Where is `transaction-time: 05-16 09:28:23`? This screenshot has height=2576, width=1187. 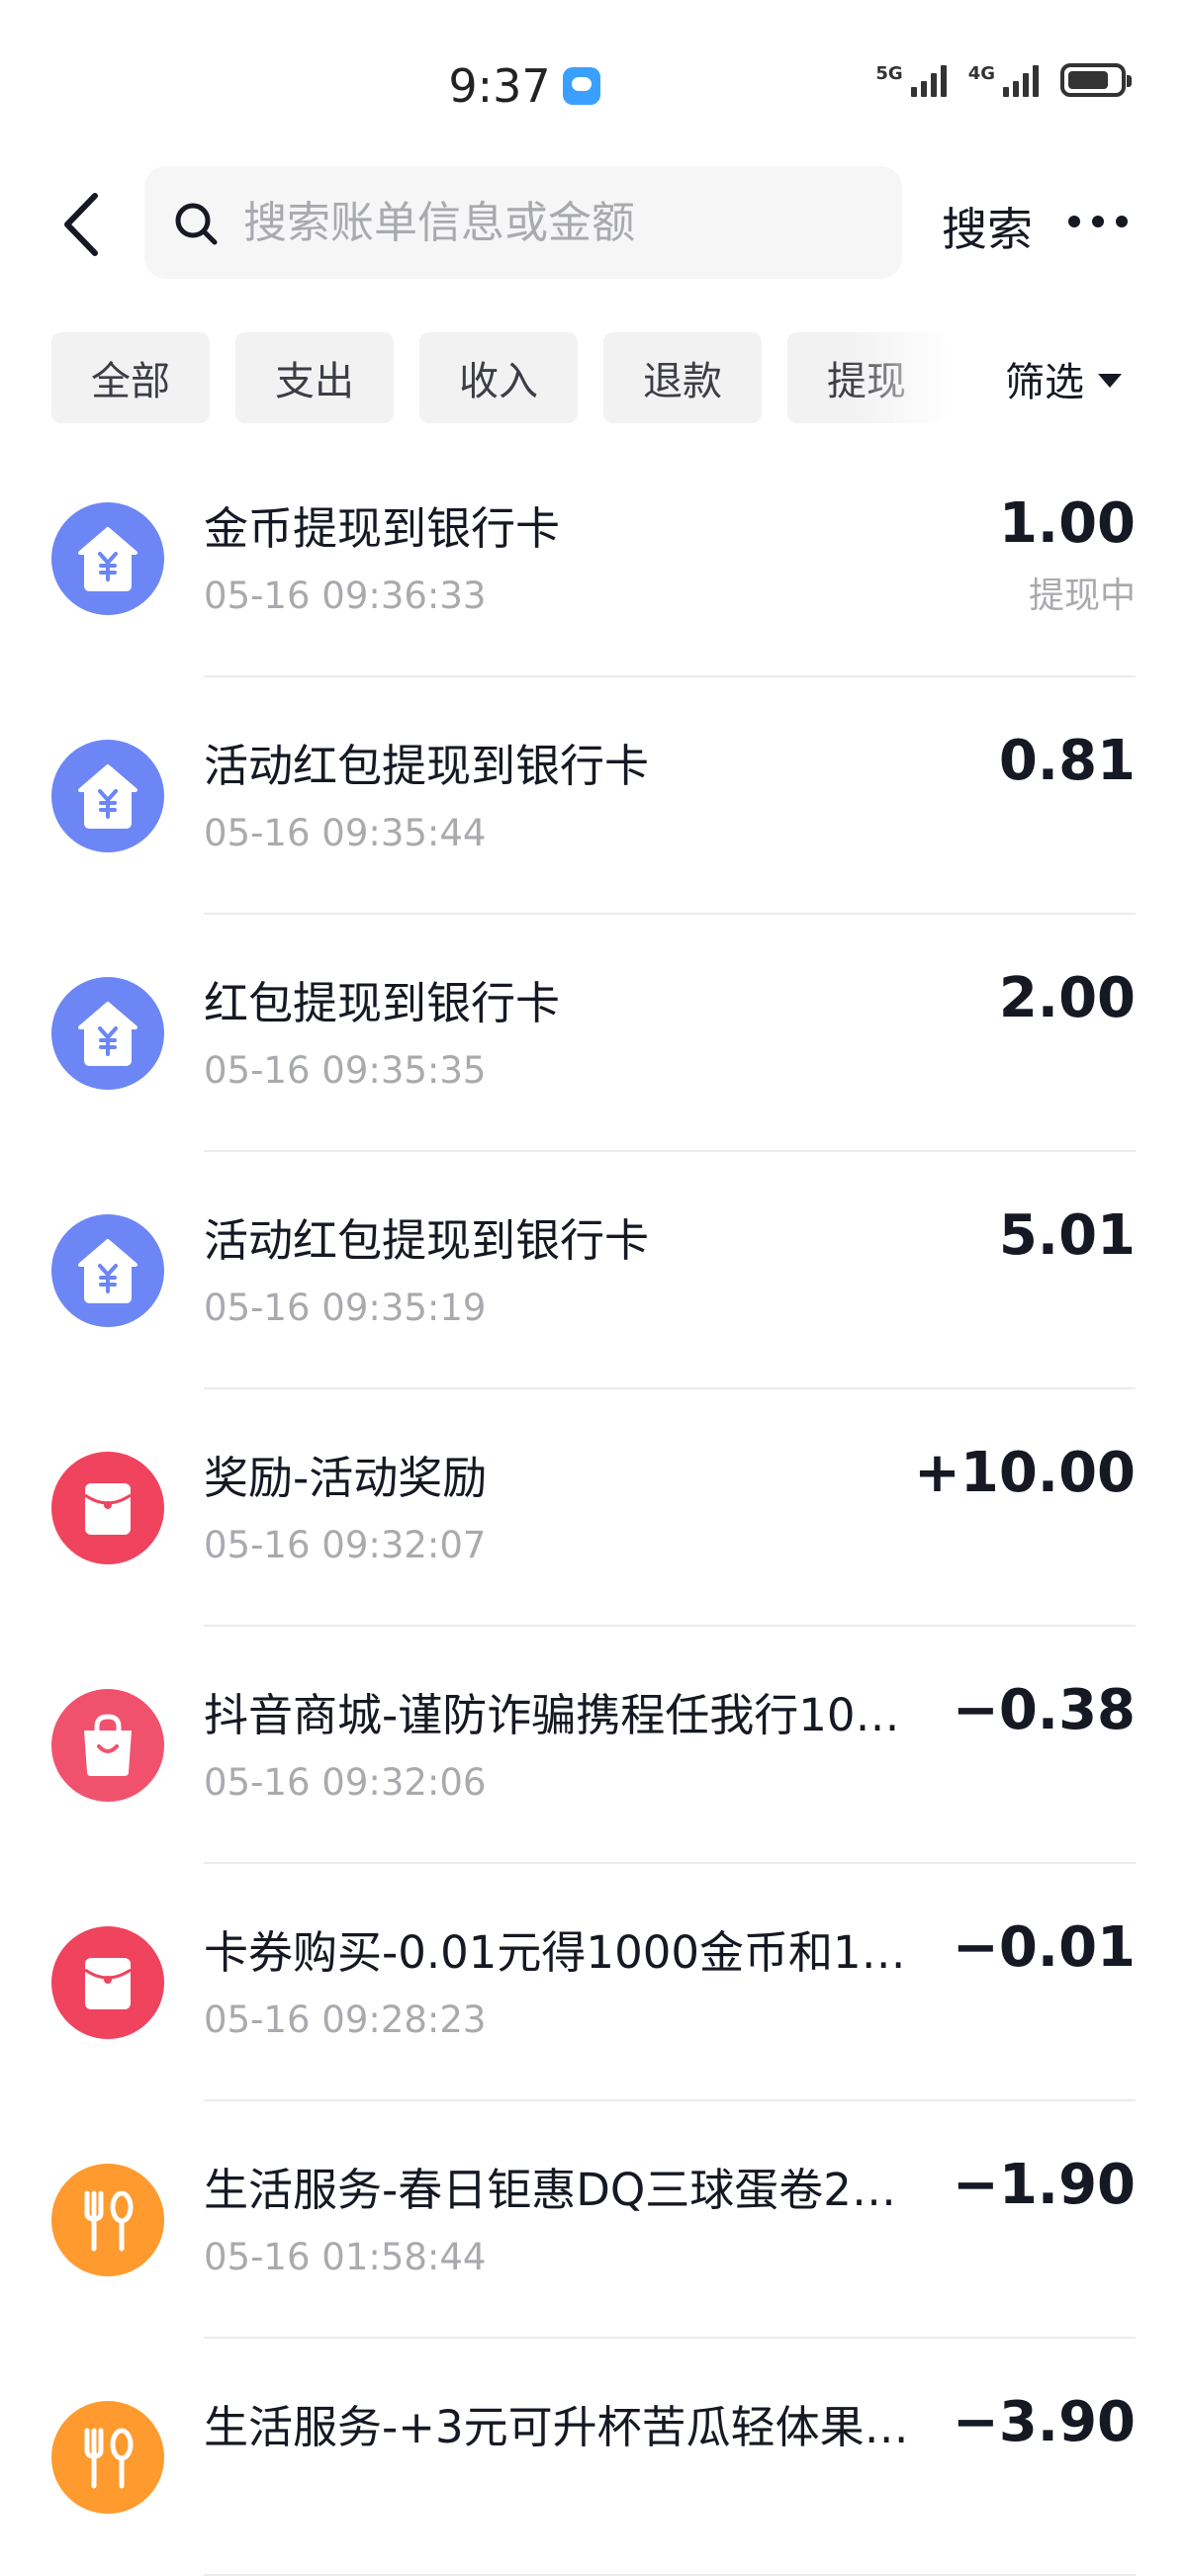 transaction-time: 05-16 09:28:23 is located at coordinates (345, 2020).